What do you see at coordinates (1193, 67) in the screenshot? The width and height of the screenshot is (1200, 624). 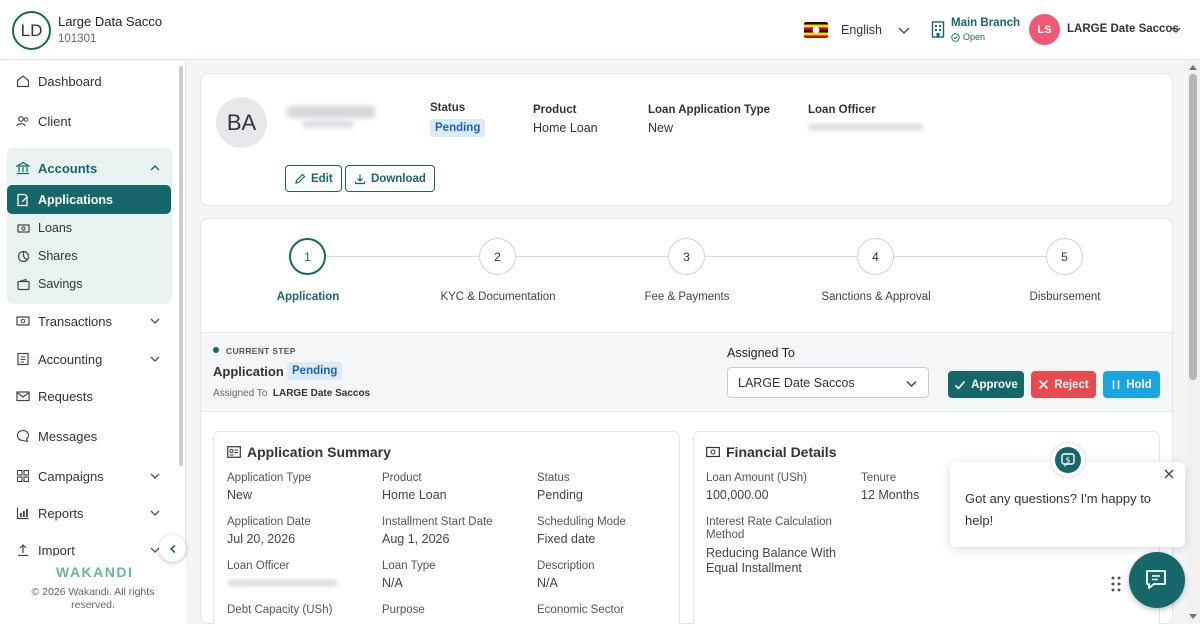 I see `scroll-up-icon` at bounding box center [1193, 67].